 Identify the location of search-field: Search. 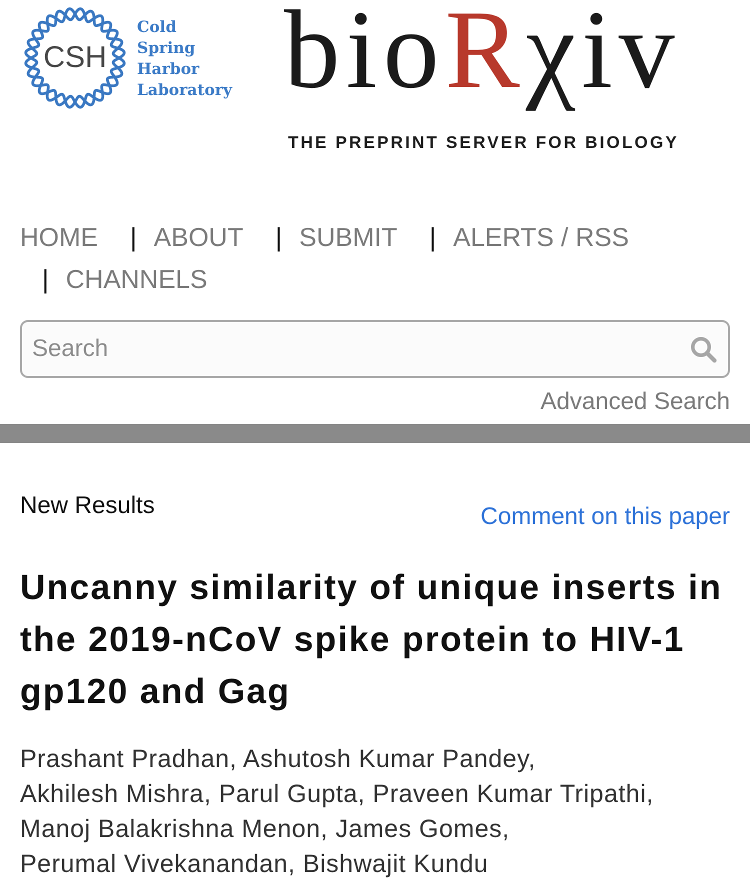
(375, 349).